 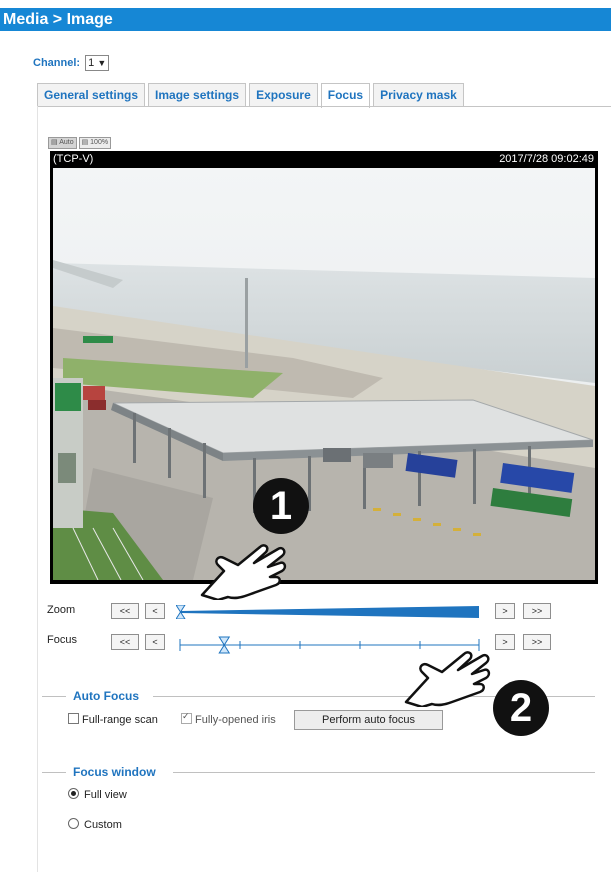 I want to click on zoom-left-button: <, so click(x=155, y=611).